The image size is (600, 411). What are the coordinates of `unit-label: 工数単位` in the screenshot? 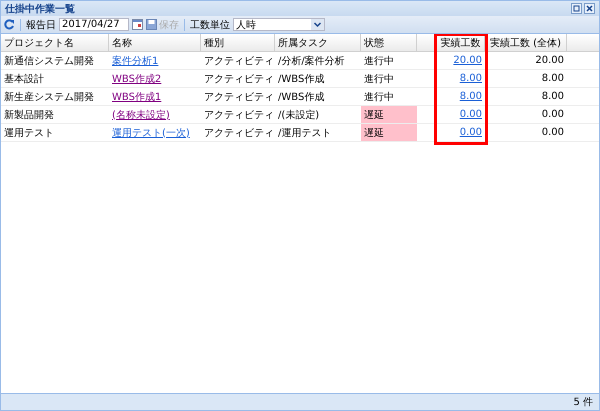 It's located at (210, 25).